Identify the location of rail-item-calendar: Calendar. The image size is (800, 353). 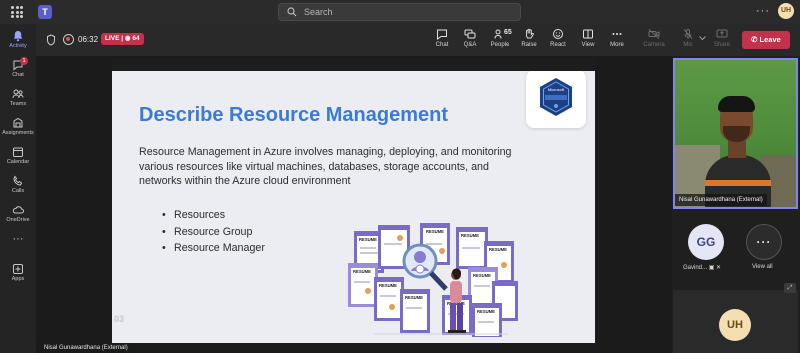
(18, 159).